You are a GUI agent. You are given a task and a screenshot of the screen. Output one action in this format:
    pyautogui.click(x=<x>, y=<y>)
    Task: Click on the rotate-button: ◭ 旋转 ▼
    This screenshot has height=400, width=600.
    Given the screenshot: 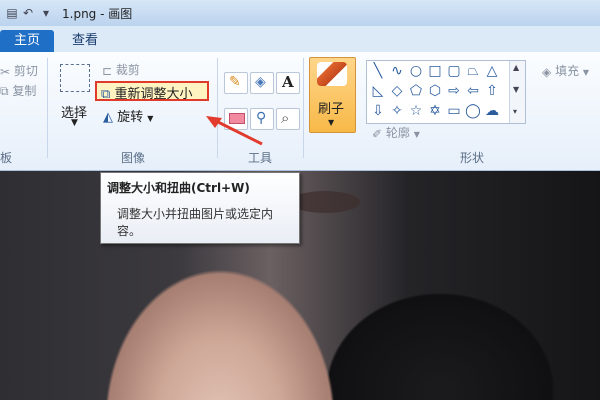 What is the action you would take?
    pyautogui.click(x=128, y=115)
    